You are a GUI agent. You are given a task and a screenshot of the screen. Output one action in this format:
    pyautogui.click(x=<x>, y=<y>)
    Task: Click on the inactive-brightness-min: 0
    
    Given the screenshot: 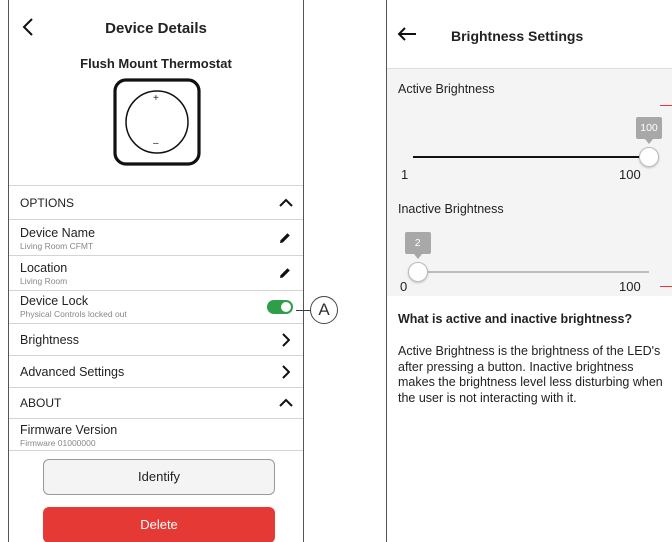 What is the action you would take?
    pyautogui.click(x=404, y=286)
    